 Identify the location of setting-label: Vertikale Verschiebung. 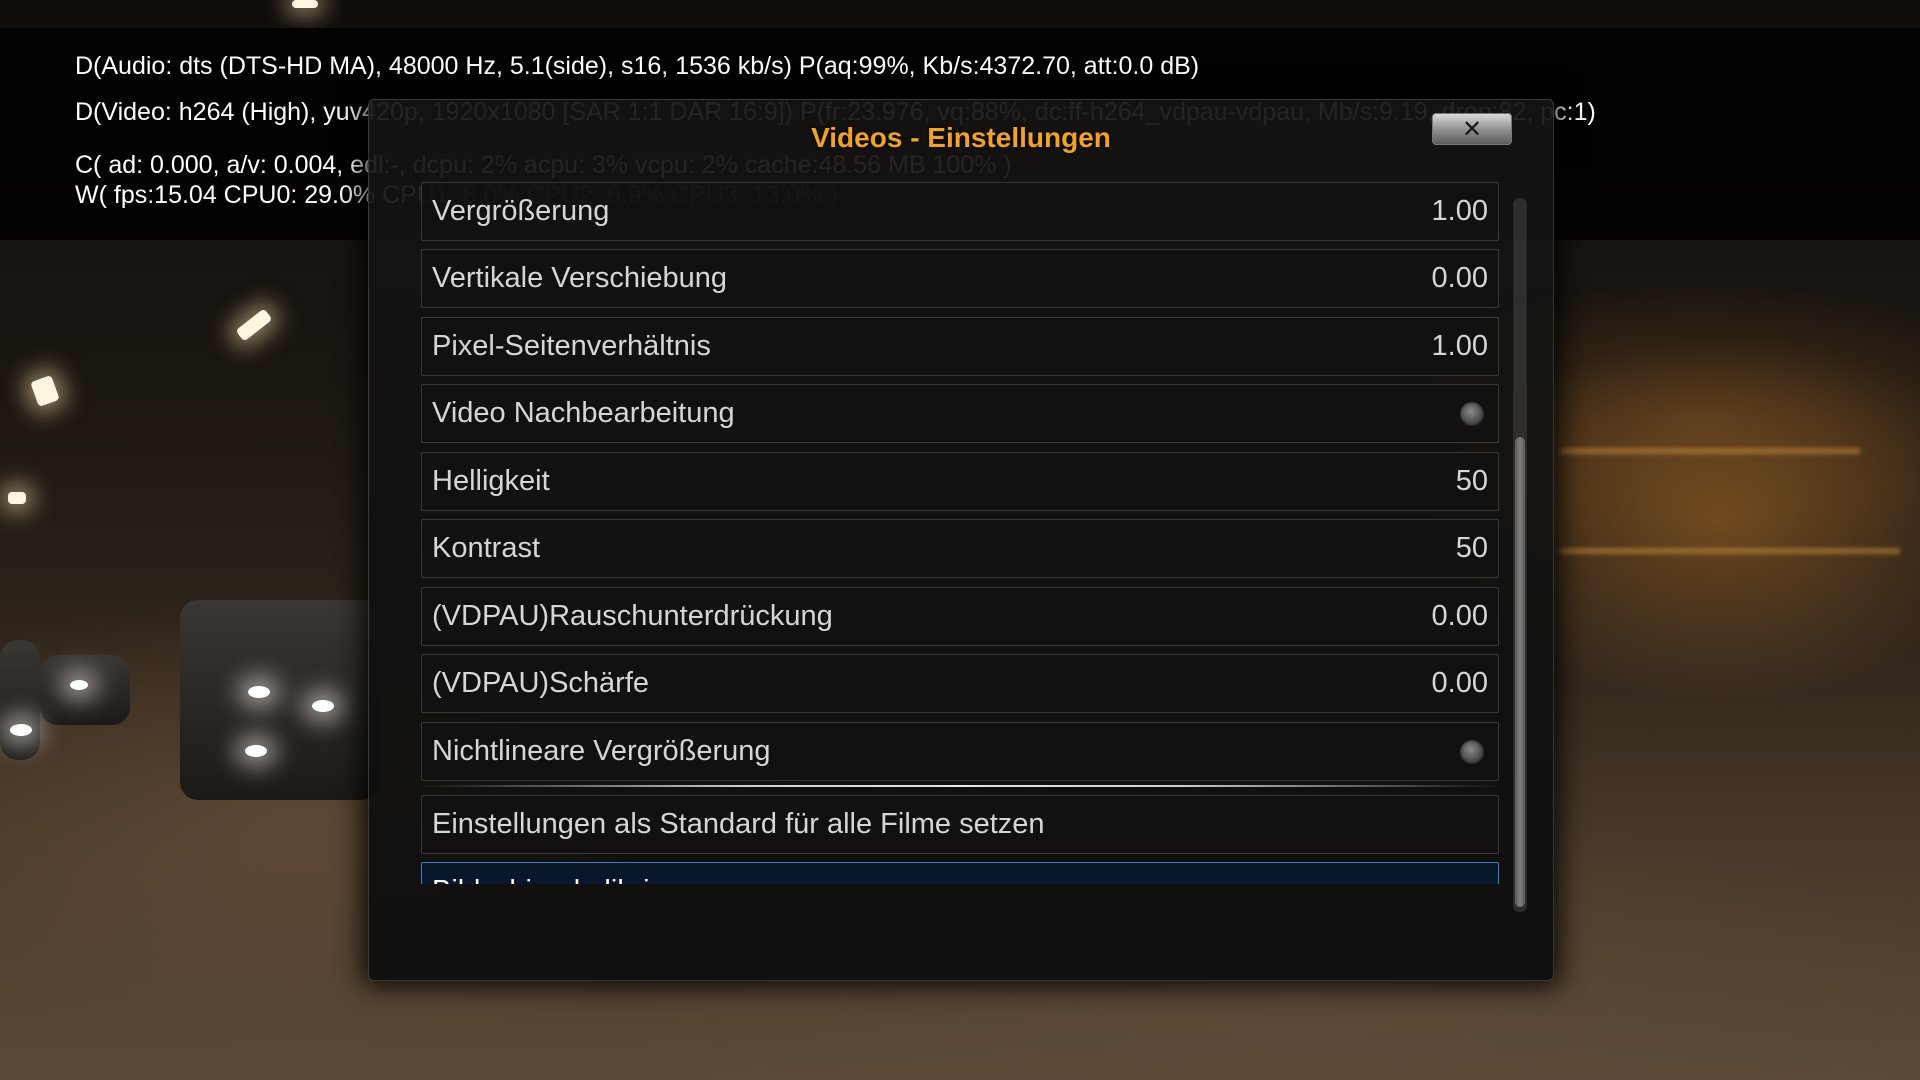
(580, 278).